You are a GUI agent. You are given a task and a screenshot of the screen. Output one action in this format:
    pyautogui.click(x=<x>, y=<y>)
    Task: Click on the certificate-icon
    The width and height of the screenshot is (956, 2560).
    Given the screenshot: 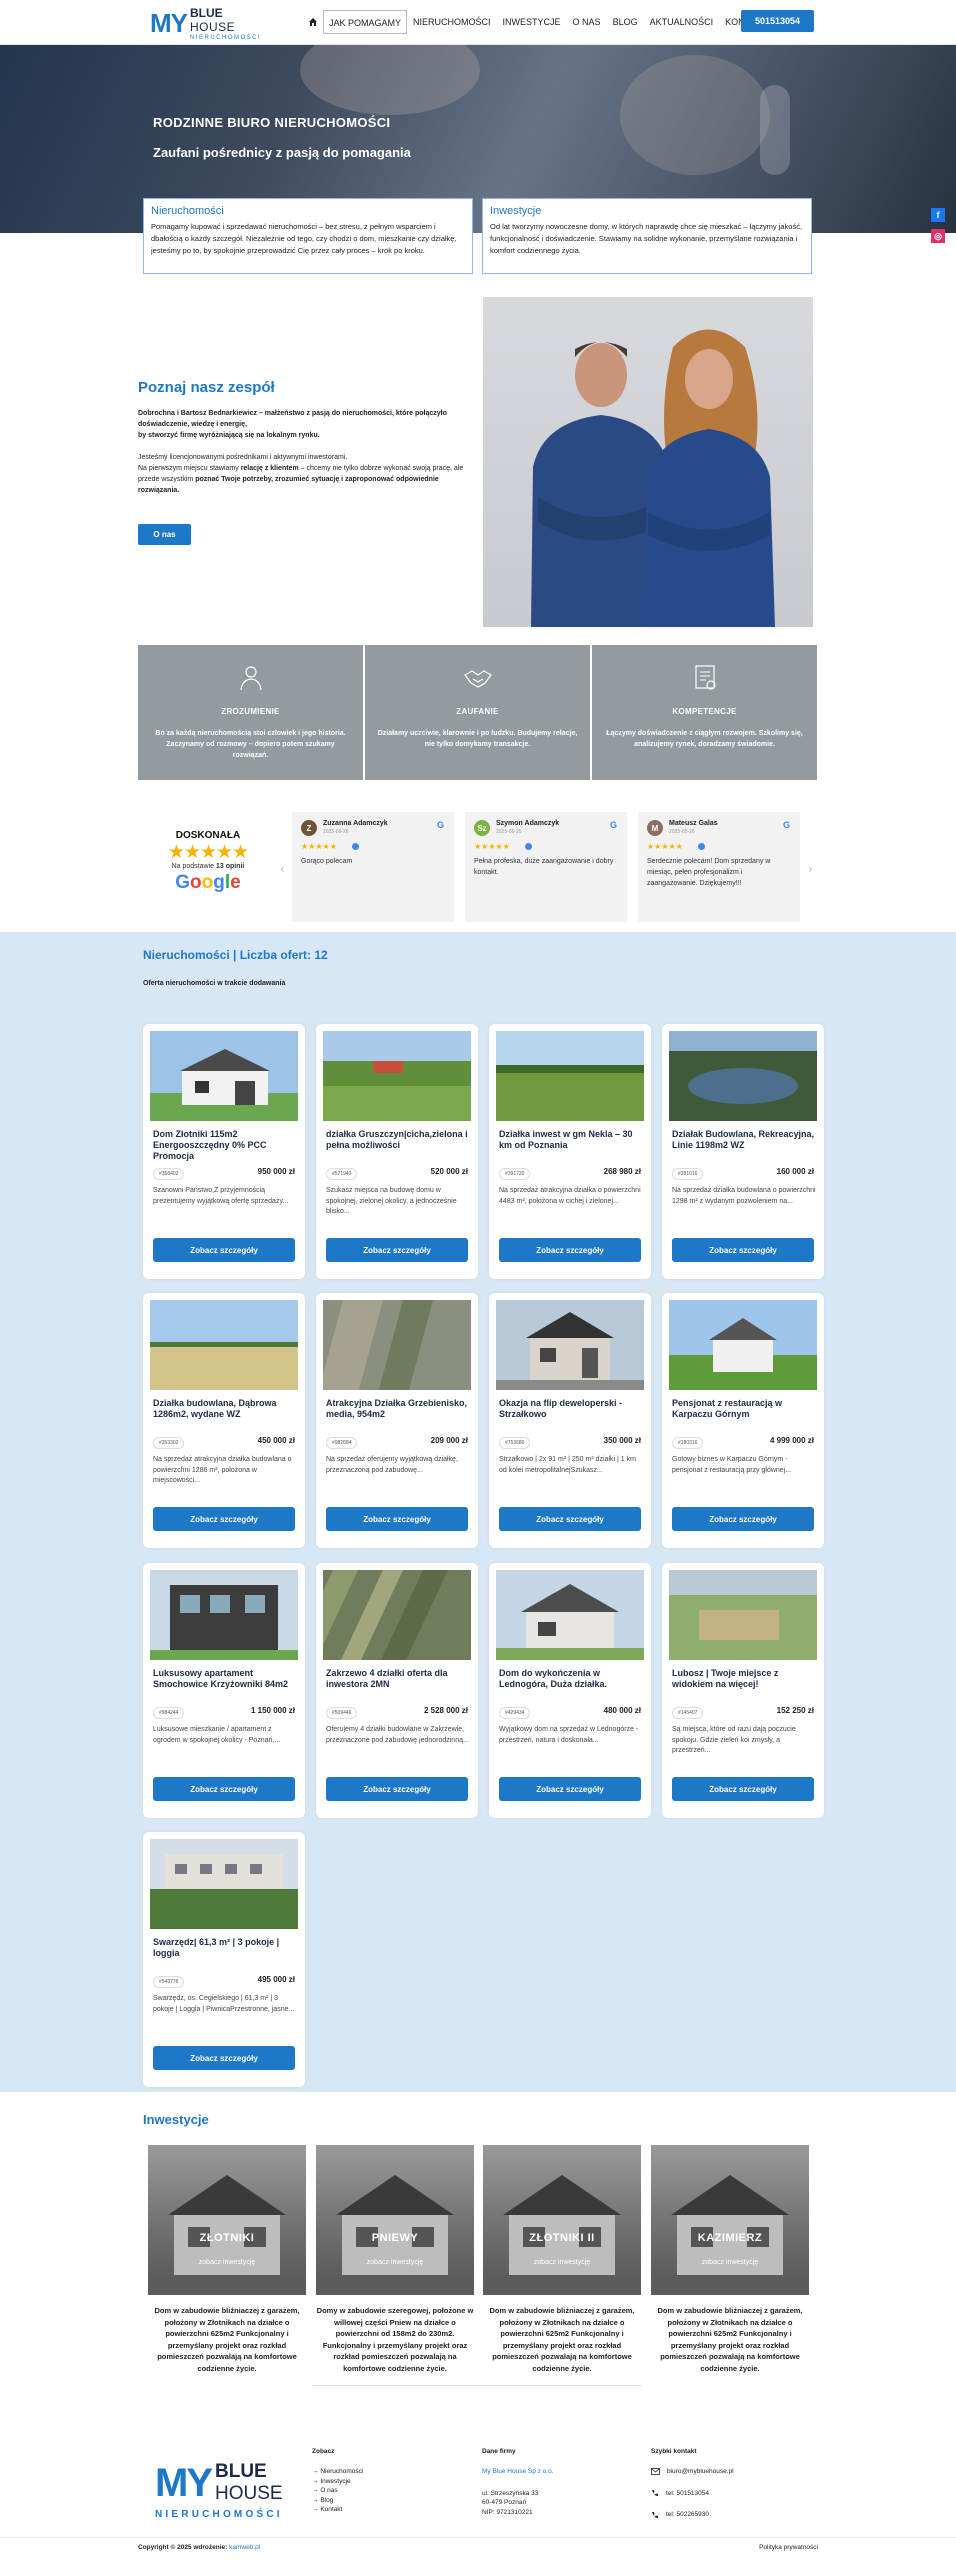 What is the action you would take?
    pyautogui.click(x=705, y=677)
    